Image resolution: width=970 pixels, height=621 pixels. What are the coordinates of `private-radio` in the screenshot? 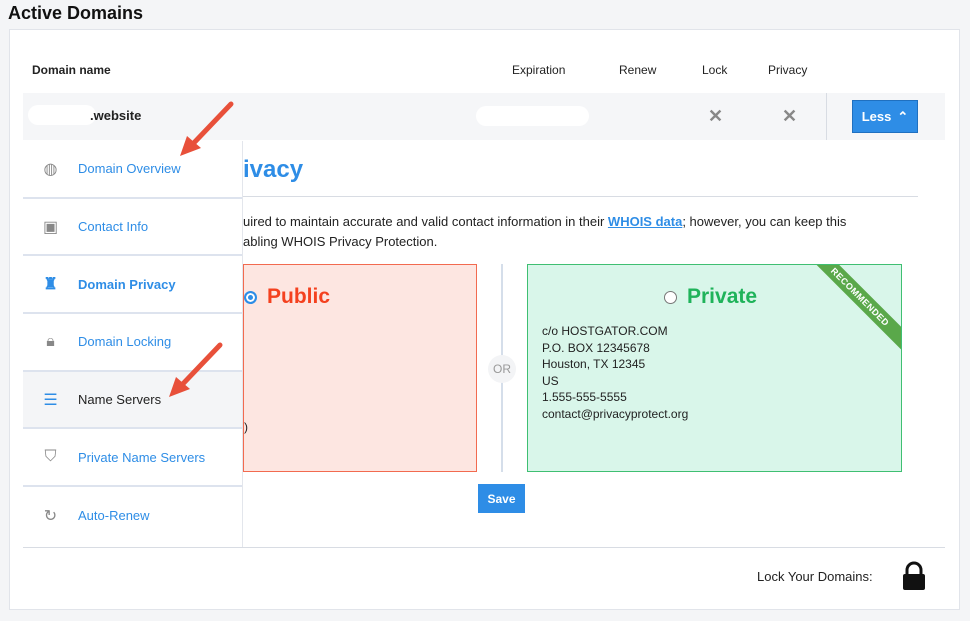 It's located at (670, 297).